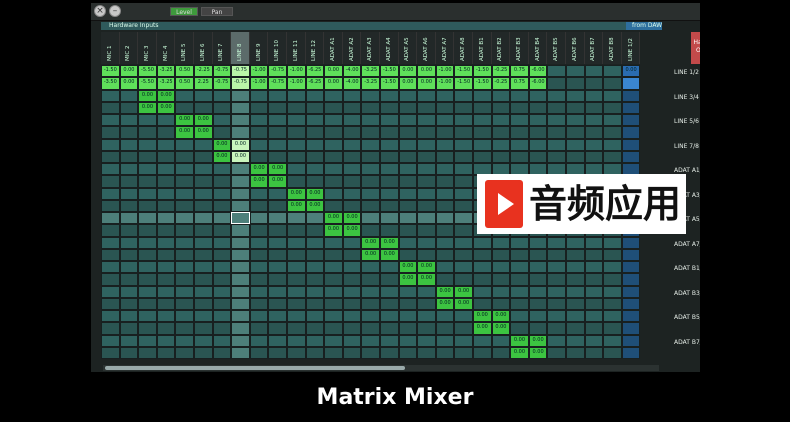 The image size is (790, 422). I want to click on scrollbar-thumb, so click(255, 368).